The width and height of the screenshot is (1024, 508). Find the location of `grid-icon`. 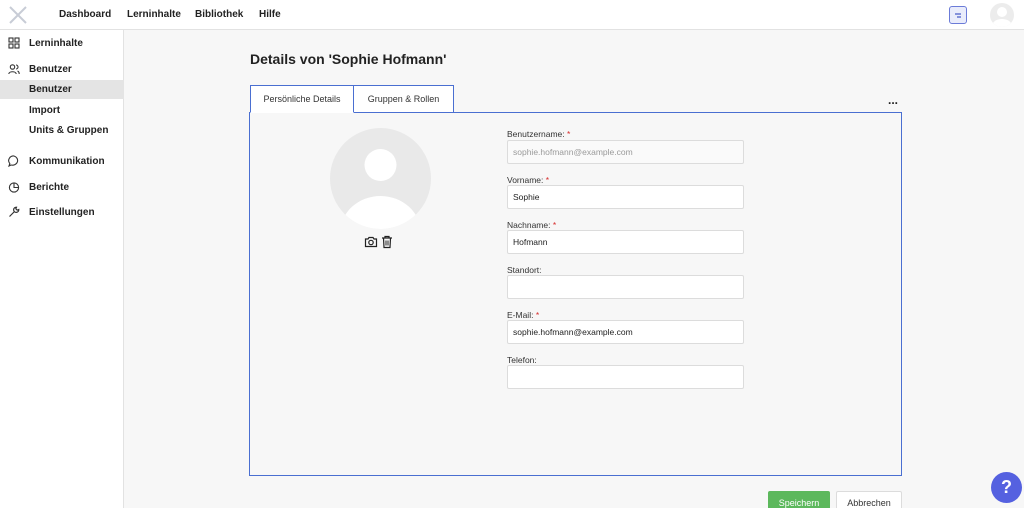

grid-icon is located at coordinates (14, 43).